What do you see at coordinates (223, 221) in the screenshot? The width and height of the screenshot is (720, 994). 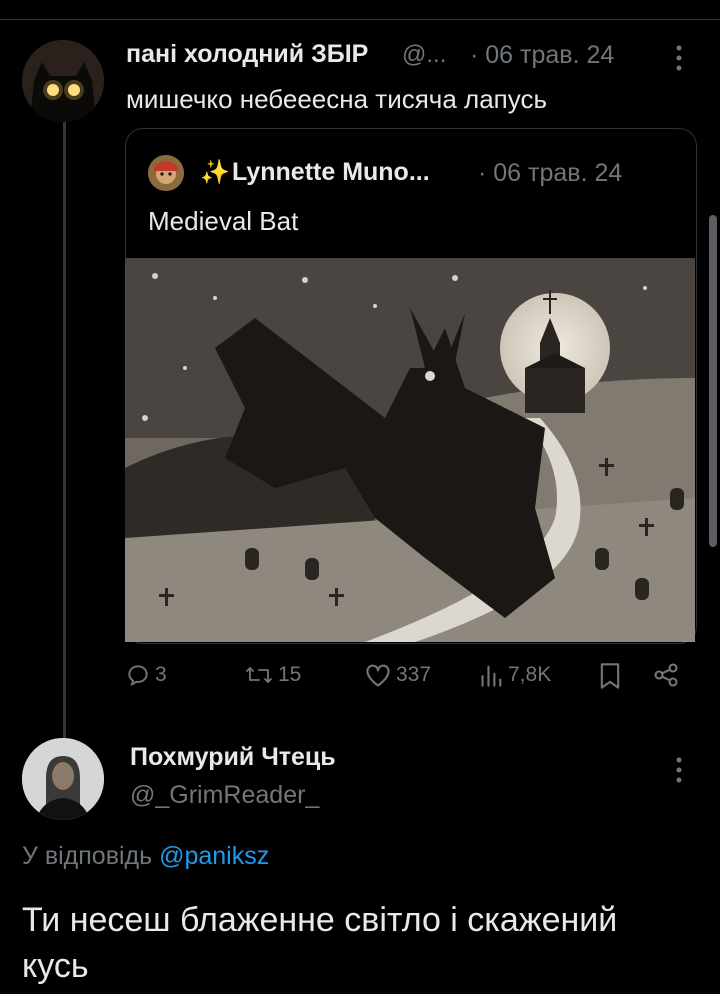 I see `quoted-text: Medieval Bat` at bounding box center [223, 221].